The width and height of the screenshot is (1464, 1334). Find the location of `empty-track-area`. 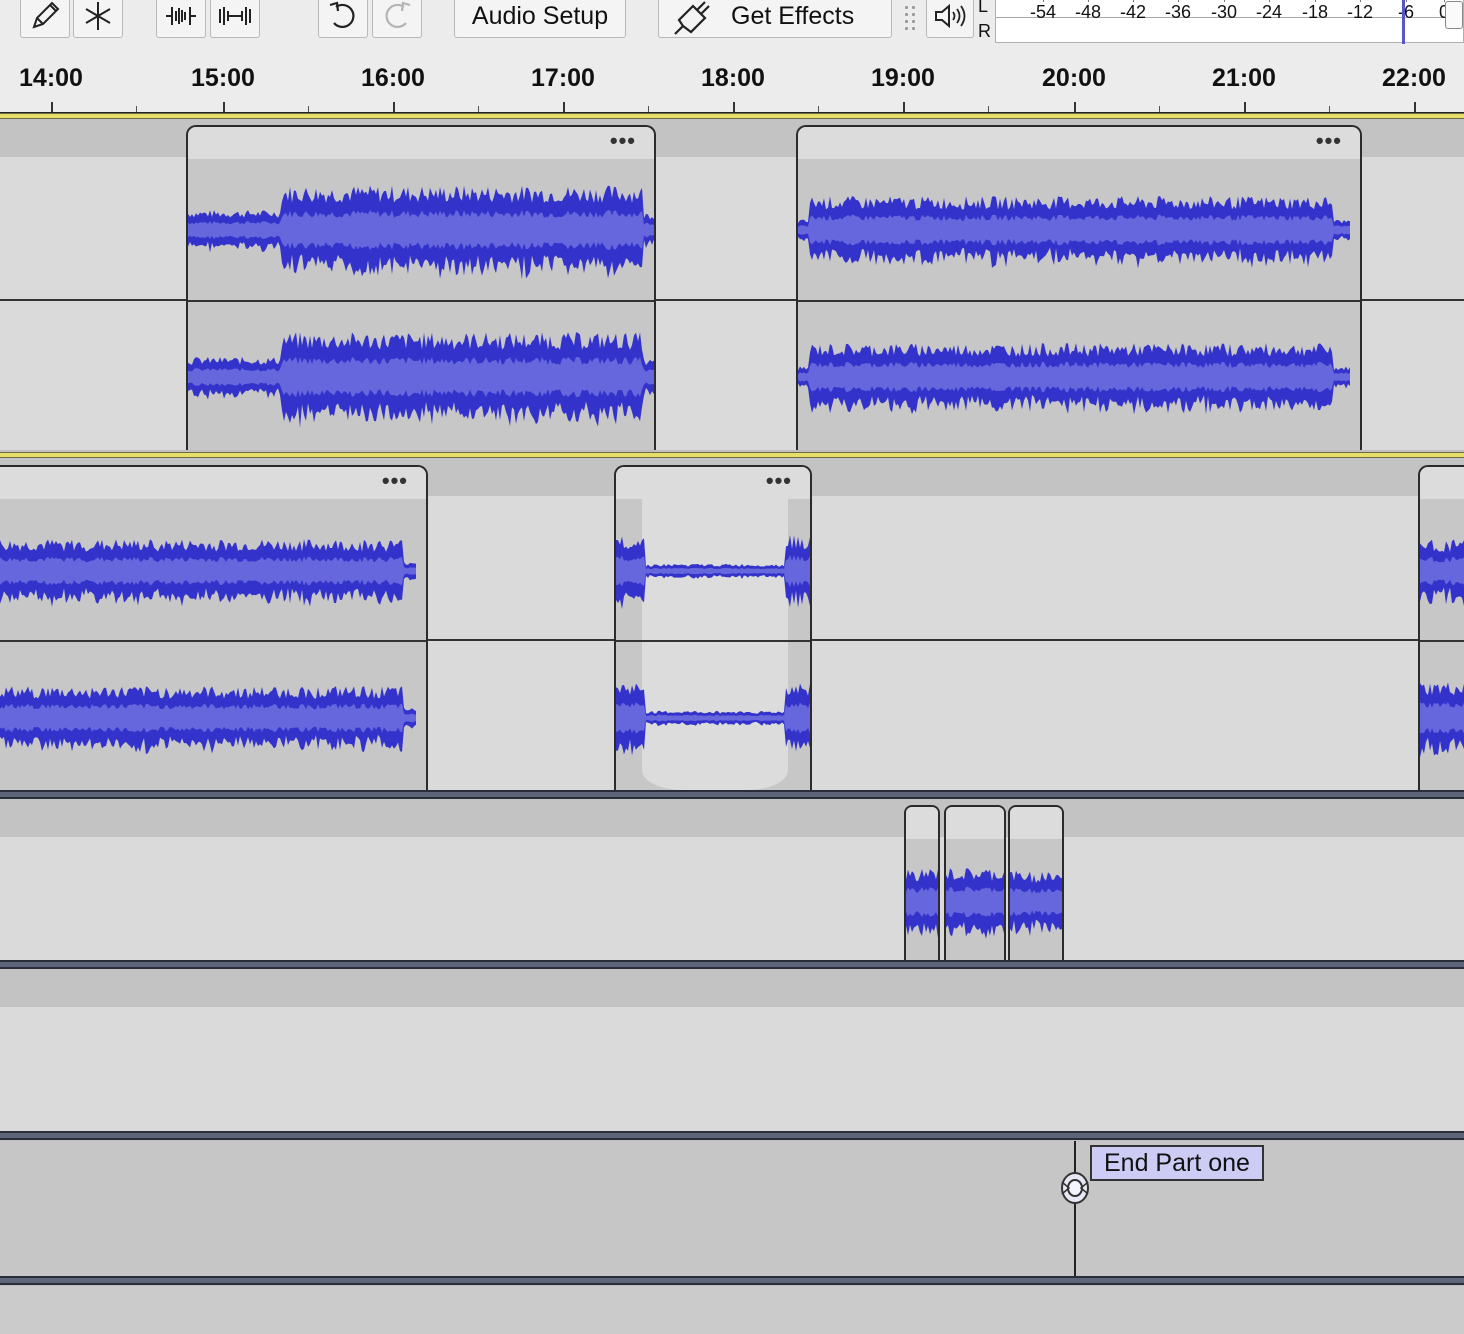

empty-track-area is located at coordinates (732, 1310).